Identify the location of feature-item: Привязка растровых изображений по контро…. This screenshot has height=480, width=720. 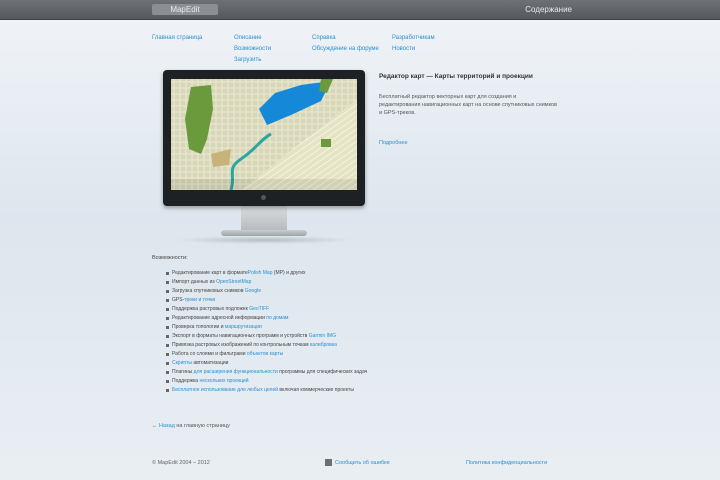
(302, 345).